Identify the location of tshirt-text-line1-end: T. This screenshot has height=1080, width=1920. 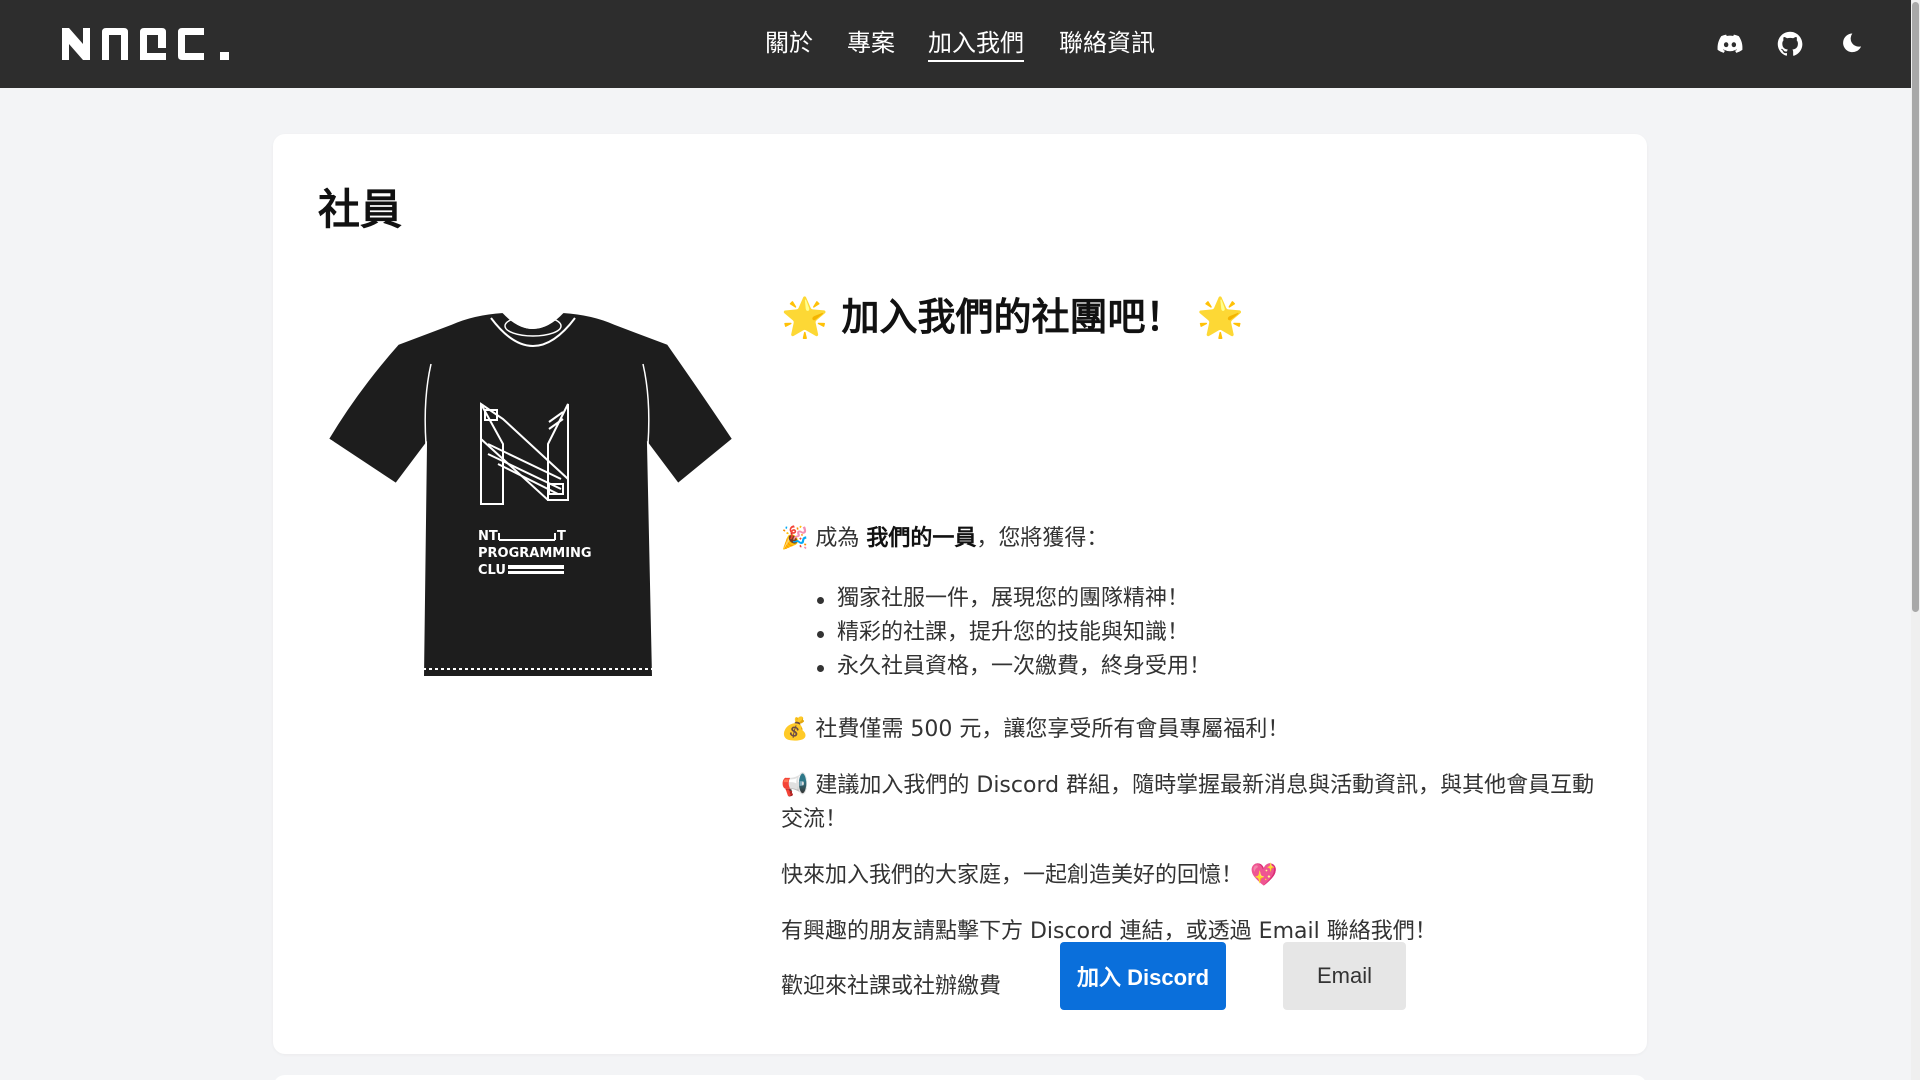
(561, 536).